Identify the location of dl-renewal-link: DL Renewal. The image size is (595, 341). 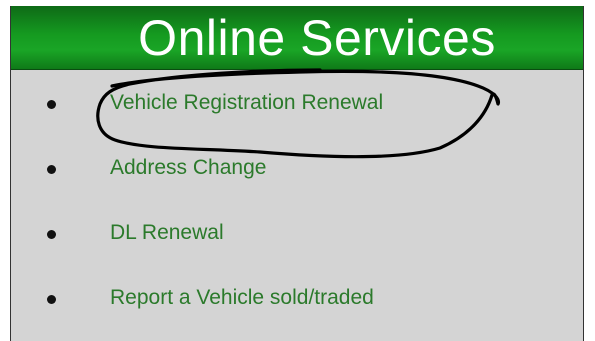
(167, 233).